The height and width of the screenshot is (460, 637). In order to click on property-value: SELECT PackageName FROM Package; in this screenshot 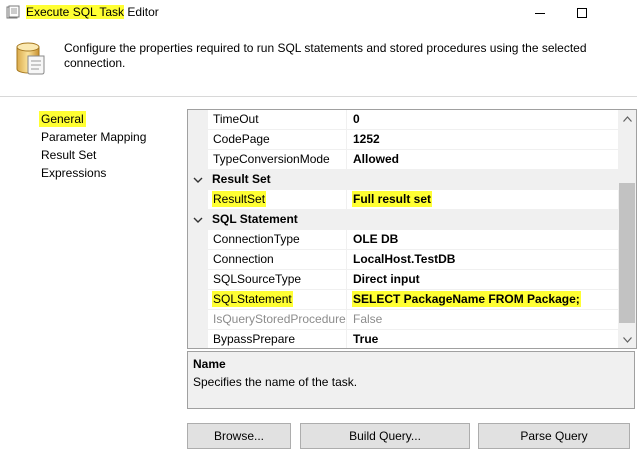, I will do `click(483, 299)`.